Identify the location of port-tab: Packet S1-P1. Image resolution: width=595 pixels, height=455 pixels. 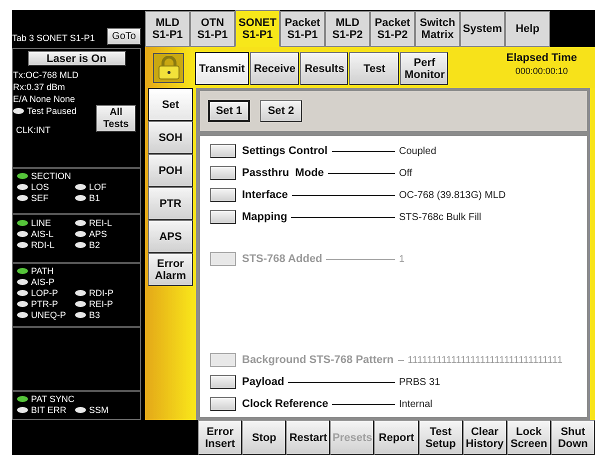
(302, 29).